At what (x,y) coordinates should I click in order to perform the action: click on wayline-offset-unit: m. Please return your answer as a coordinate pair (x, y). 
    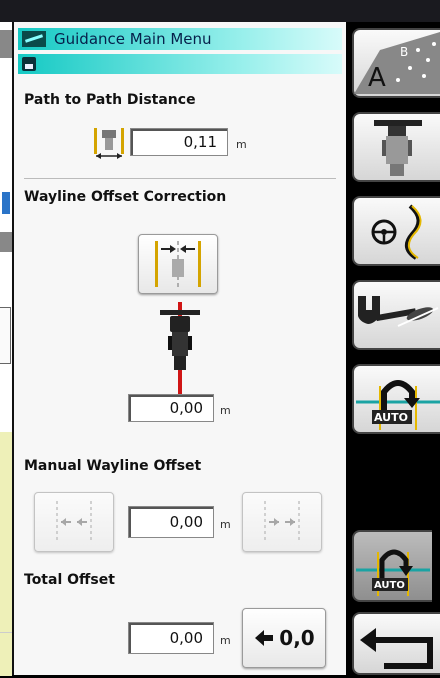
    Looking at the image, I should click on (225, 410).